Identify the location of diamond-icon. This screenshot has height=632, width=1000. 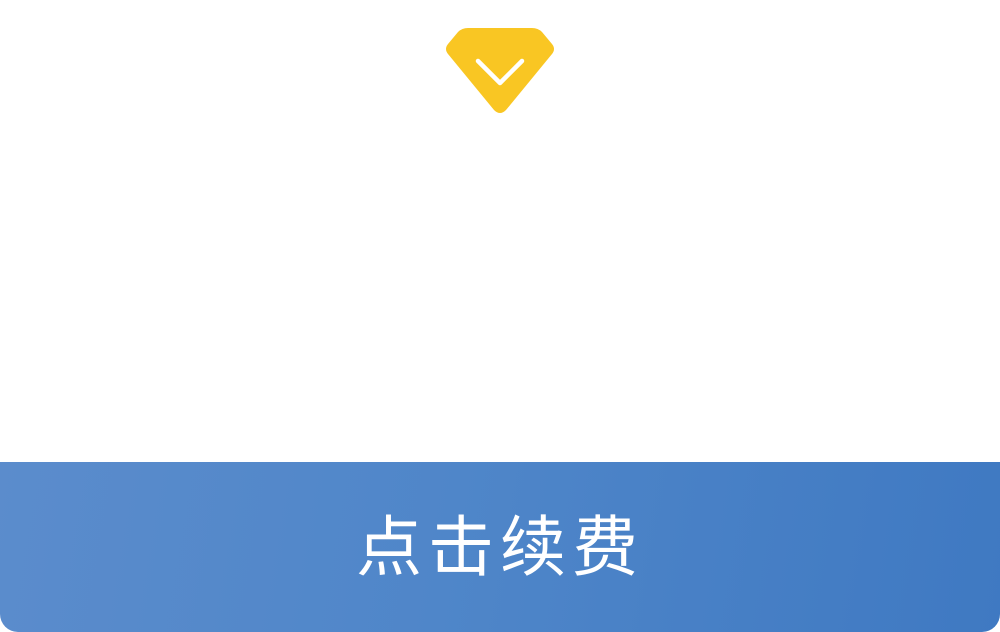
(500, 72).